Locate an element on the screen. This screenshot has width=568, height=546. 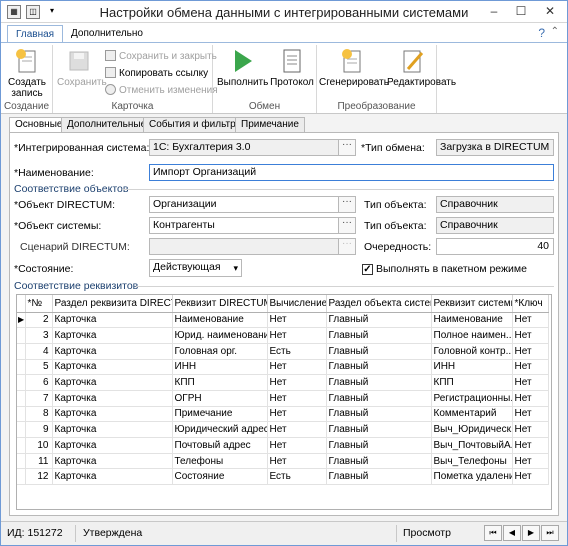
system-requisite-cell: Выч_Телефоны is located at coordinates (472, 461).